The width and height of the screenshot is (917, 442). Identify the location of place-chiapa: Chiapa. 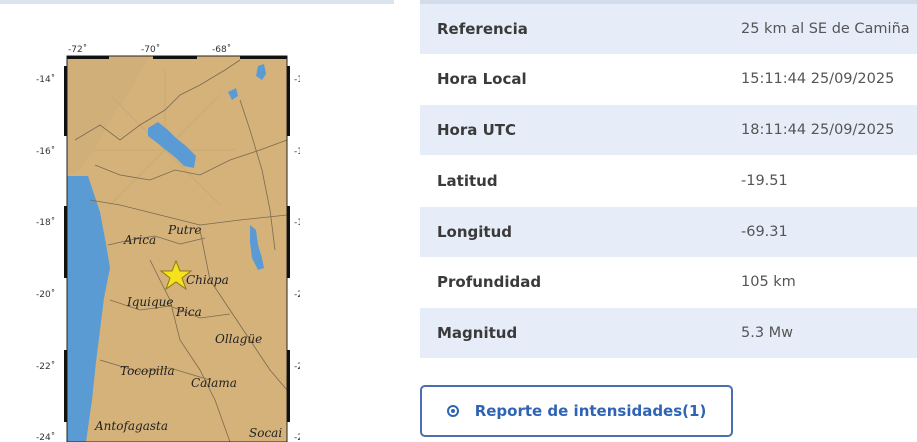
(207, 280).